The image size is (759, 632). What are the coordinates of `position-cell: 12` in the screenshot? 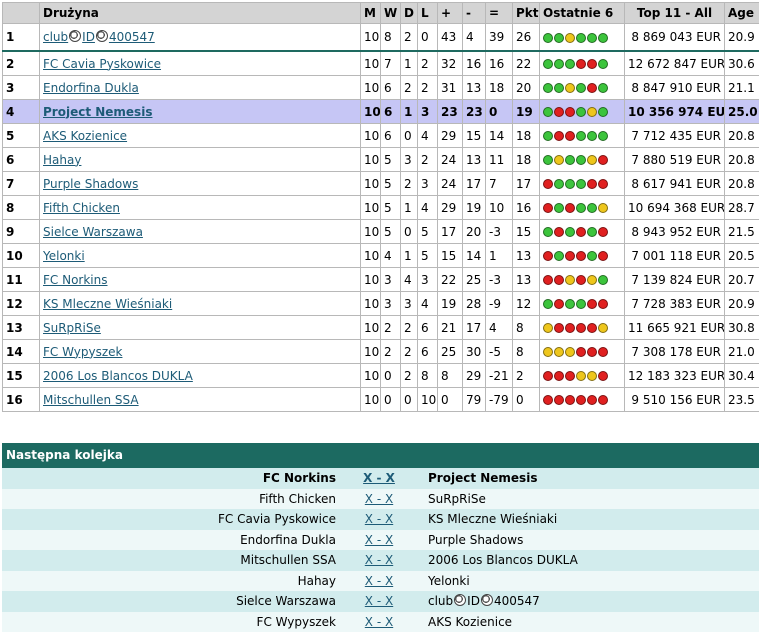 It's located at (21, 304).